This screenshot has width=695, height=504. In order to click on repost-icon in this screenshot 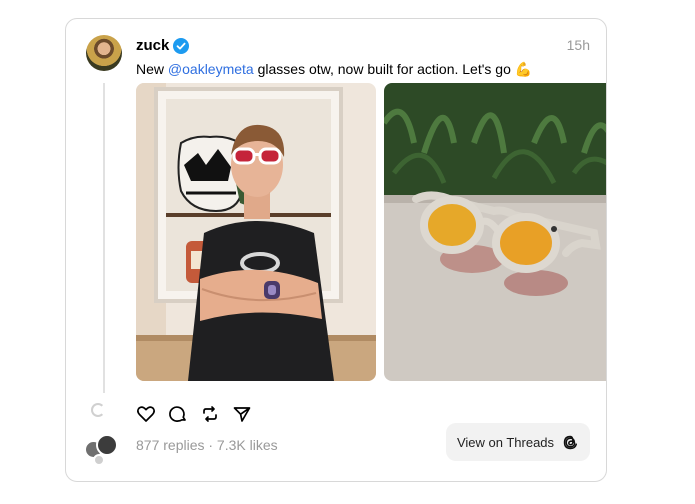, I will do `click(210, 414)`.